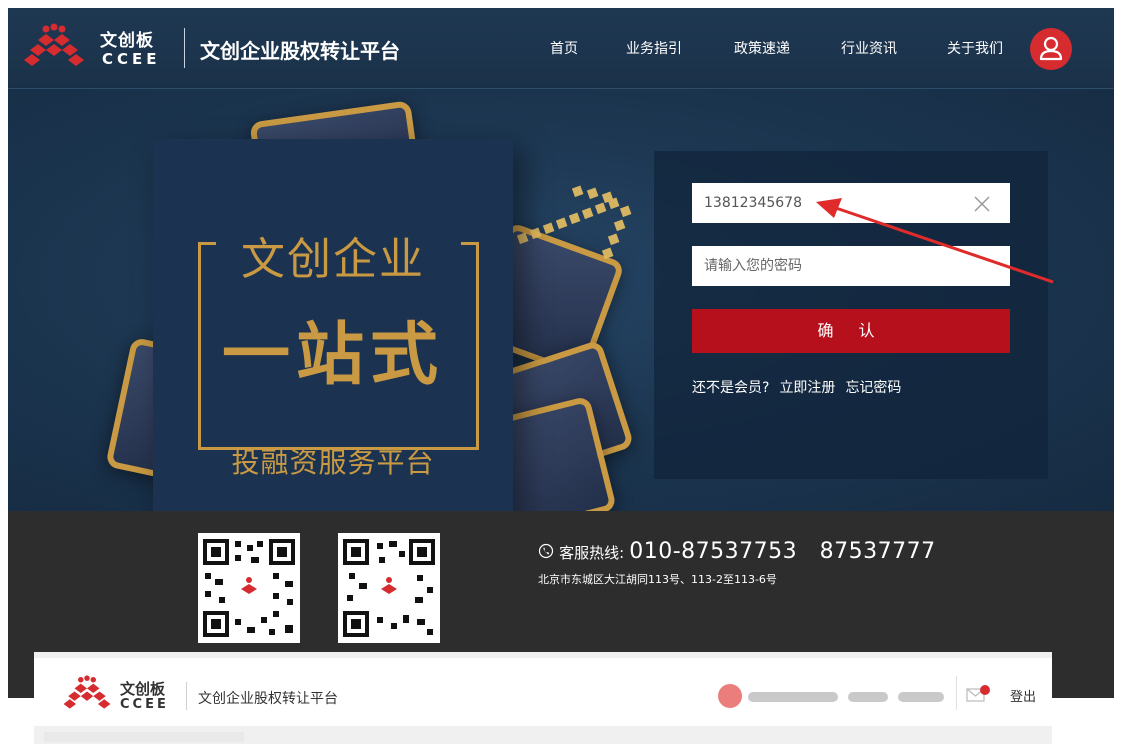 The width and height of the screenshot is (1122, 745). What do you see at coordinates (782, 551) in the screenshot?
I see `hotline-number: 010-87537753 87537777` at bounding box center [782, 551].